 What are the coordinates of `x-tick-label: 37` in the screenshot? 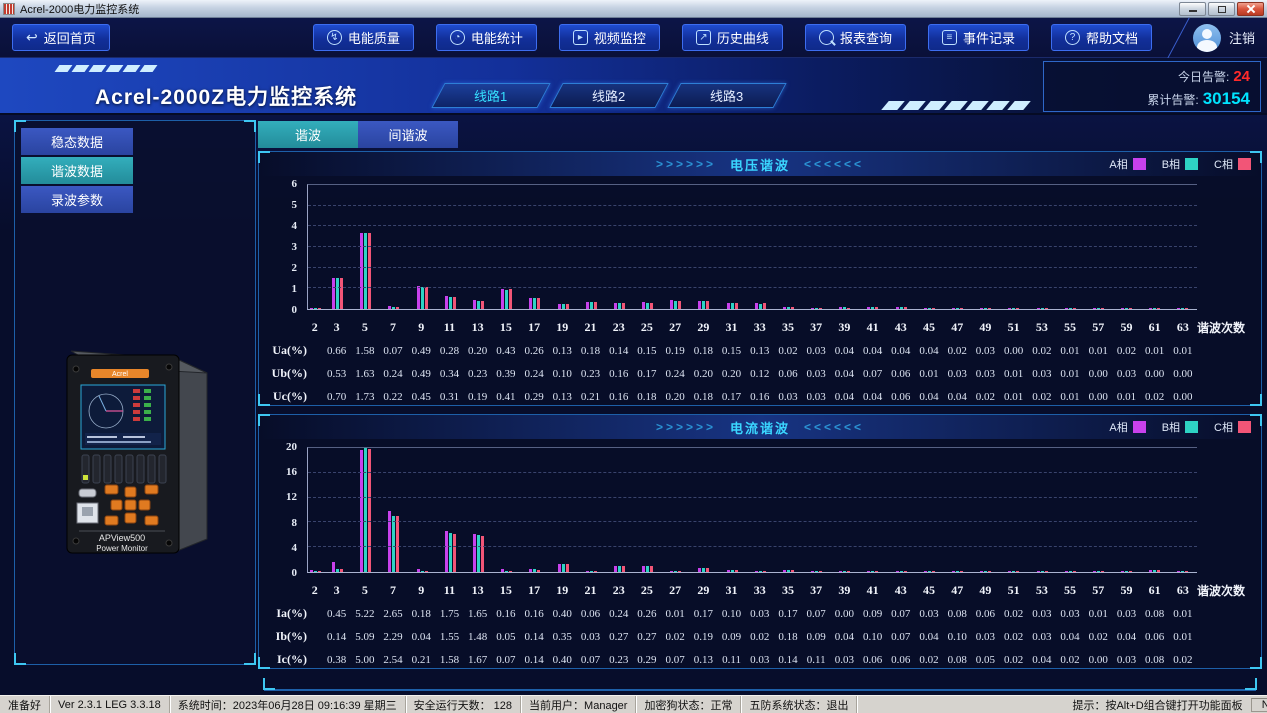 It's located at (816, 590).